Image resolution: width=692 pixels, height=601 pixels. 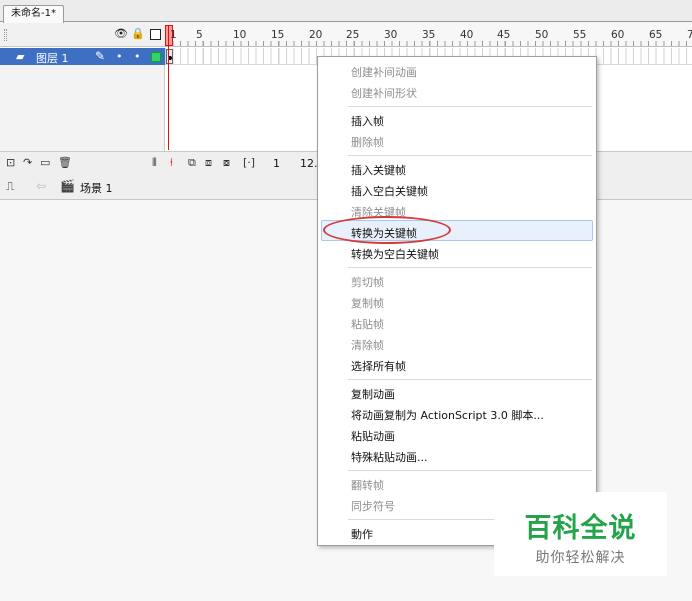 What do you see at coordinates (689, 35) in the screenshot?
I see `ruler-number: 7` at bounding box center [689, 35].